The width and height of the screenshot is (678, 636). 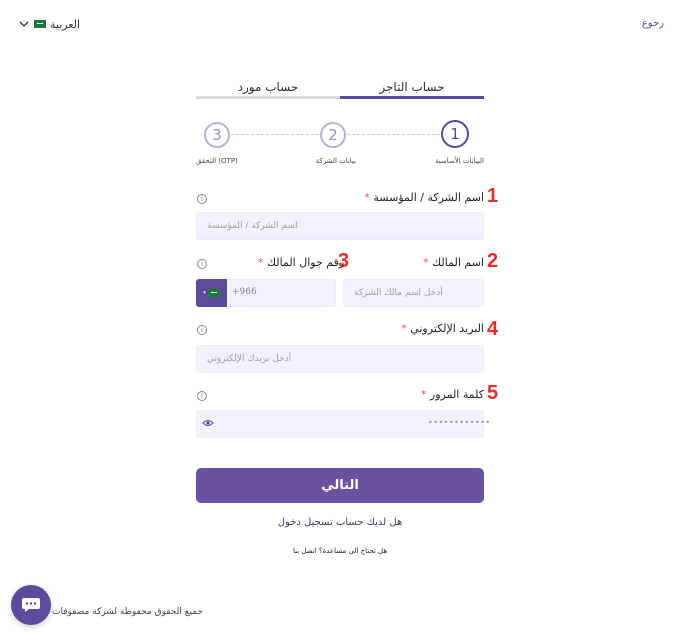 I want to click on password-value: ••••••••••••, so click(x=459, y=422).